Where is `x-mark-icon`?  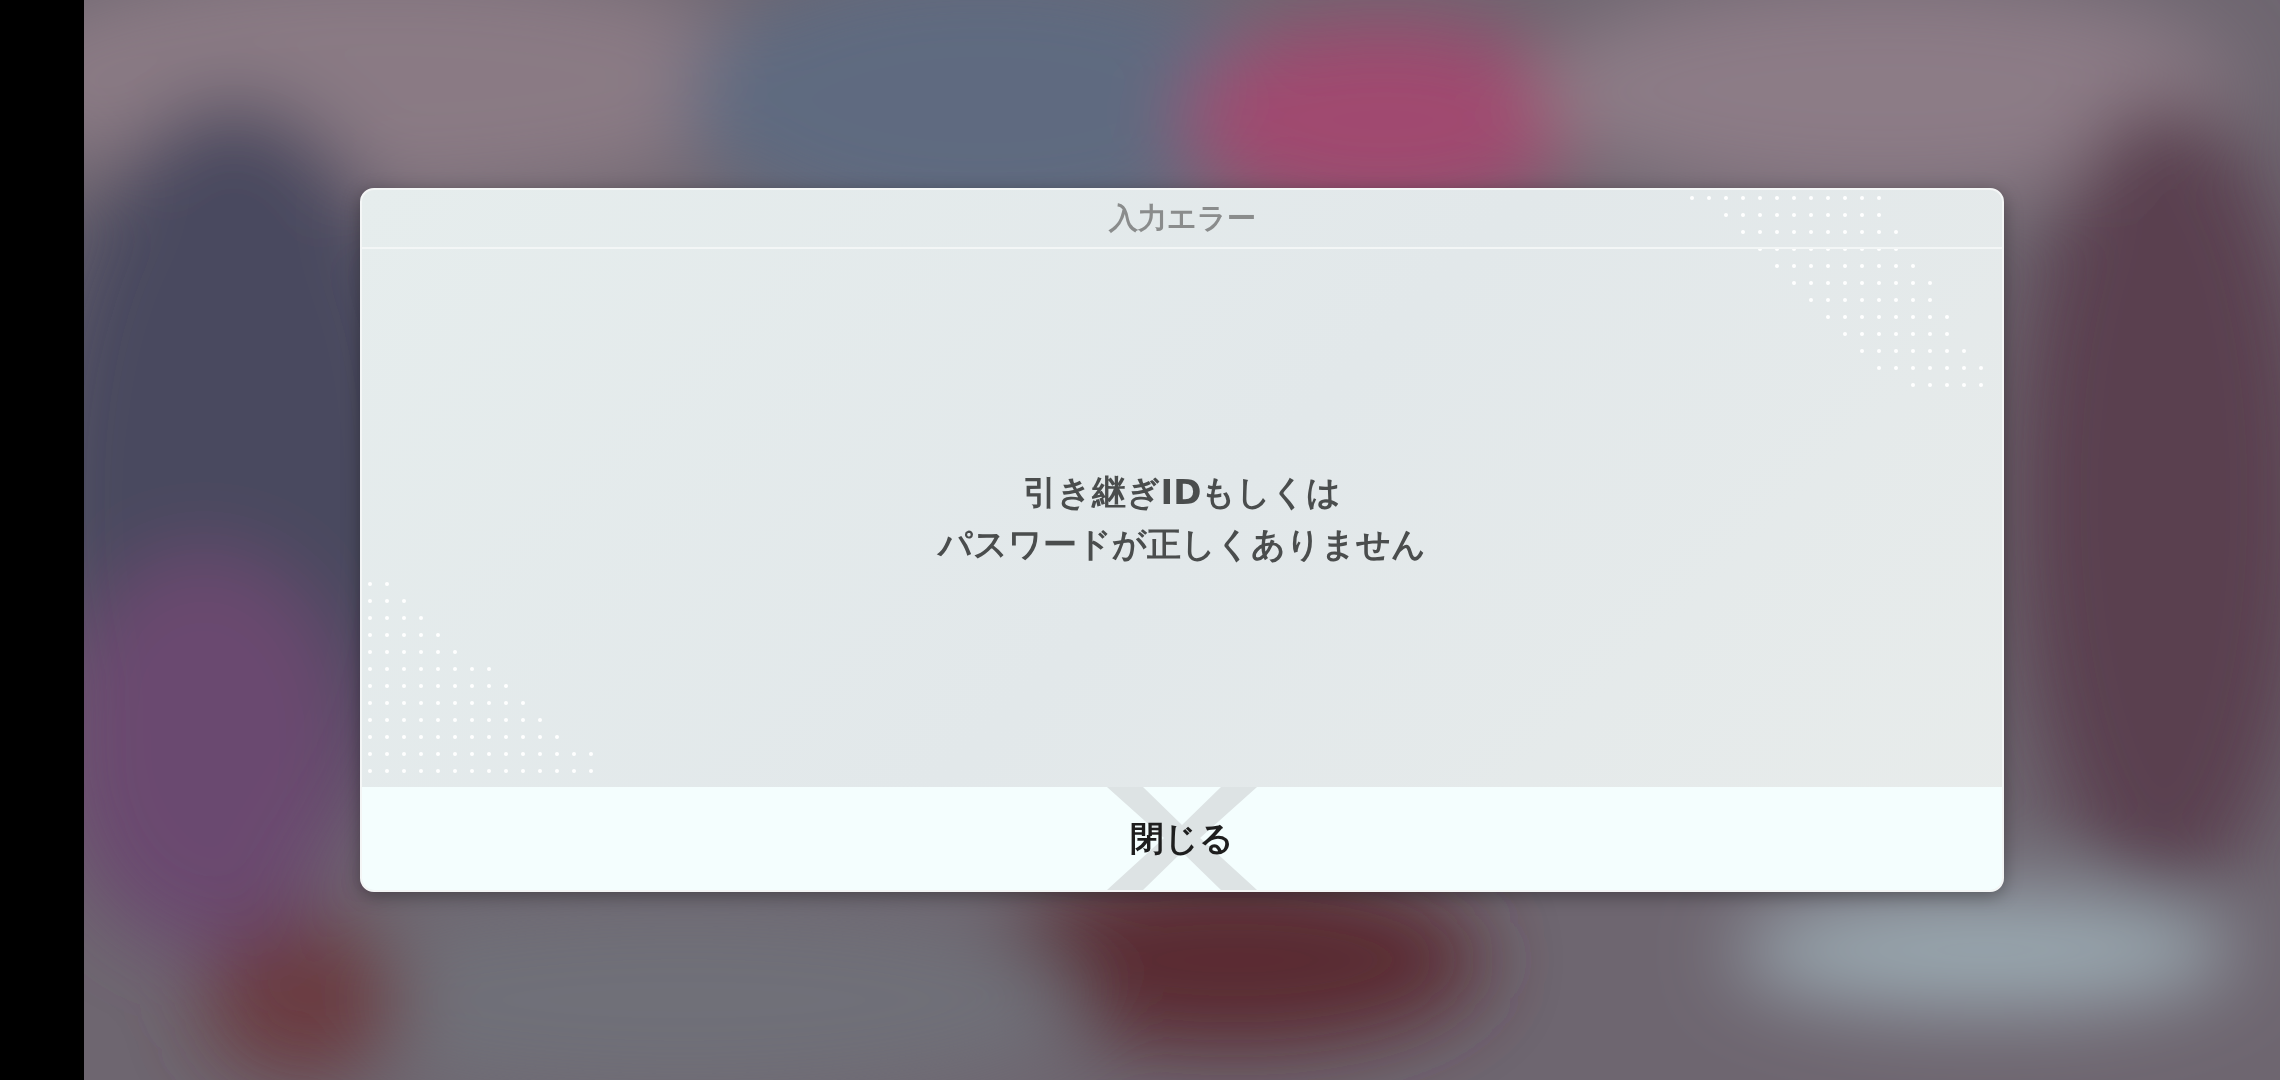 x-mark-icon is located at coordinates (1182, 838).